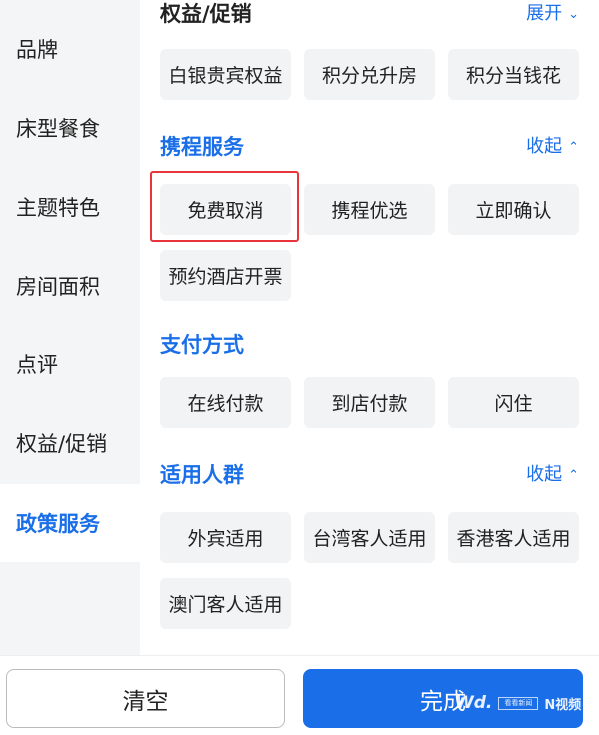 The height and width of the screenshot is (735, 599). I want to click on chip-foreign-guests: 外宾适用, so click(225, 537).